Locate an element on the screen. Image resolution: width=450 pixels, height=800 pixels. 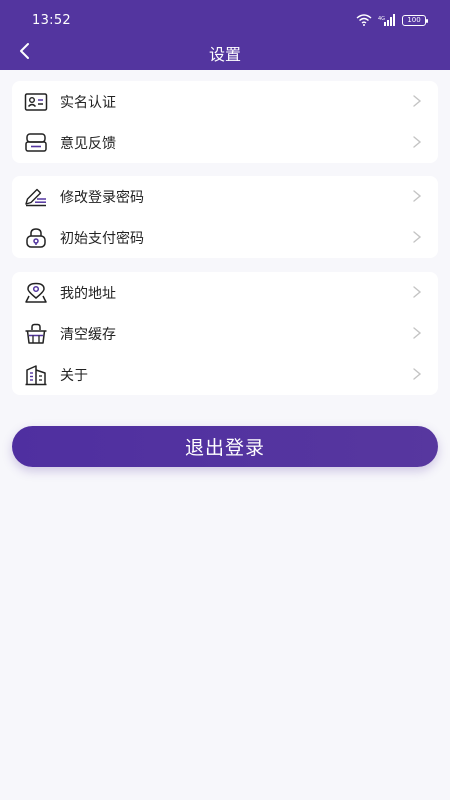
status-time: 13:52 is located at coordinates (51, 20).